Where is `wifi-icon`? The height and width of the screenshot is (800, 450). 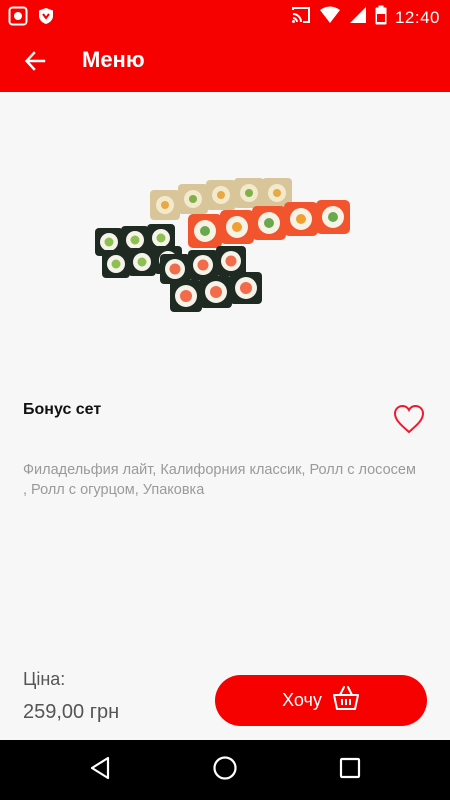
wifi-icon is located at coordinates (330, 17).